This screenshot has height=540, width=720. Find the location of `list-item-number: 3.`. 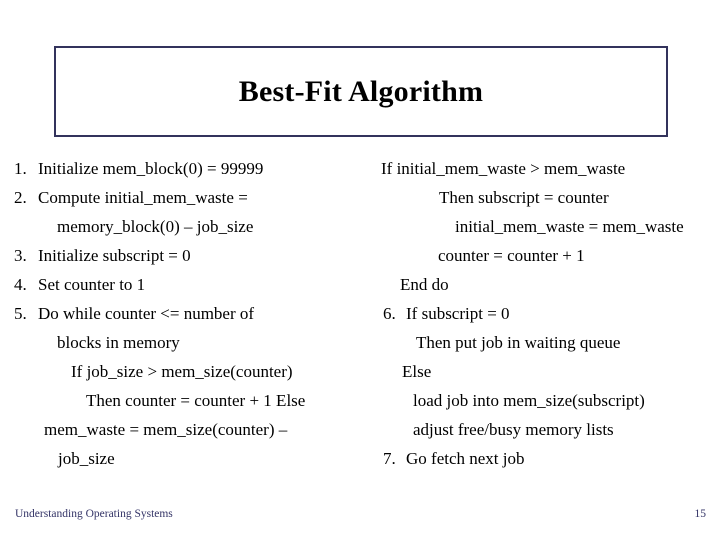

list-item-number: 3. is located at coordinates (20, 255).